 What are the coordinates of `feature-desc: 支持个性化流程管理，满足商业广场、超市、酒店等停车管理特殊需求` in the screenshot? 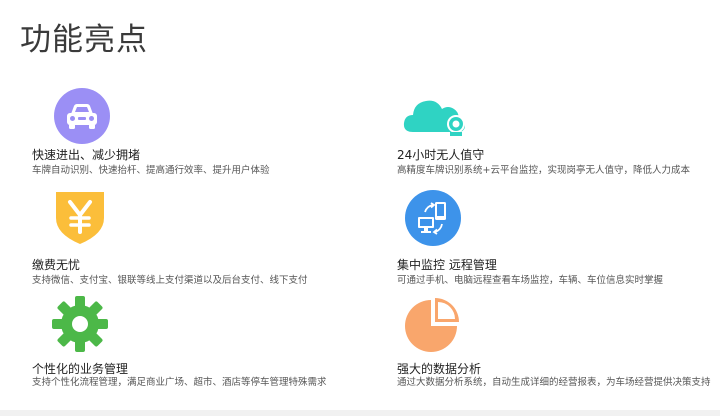 It's located at (179, 382).